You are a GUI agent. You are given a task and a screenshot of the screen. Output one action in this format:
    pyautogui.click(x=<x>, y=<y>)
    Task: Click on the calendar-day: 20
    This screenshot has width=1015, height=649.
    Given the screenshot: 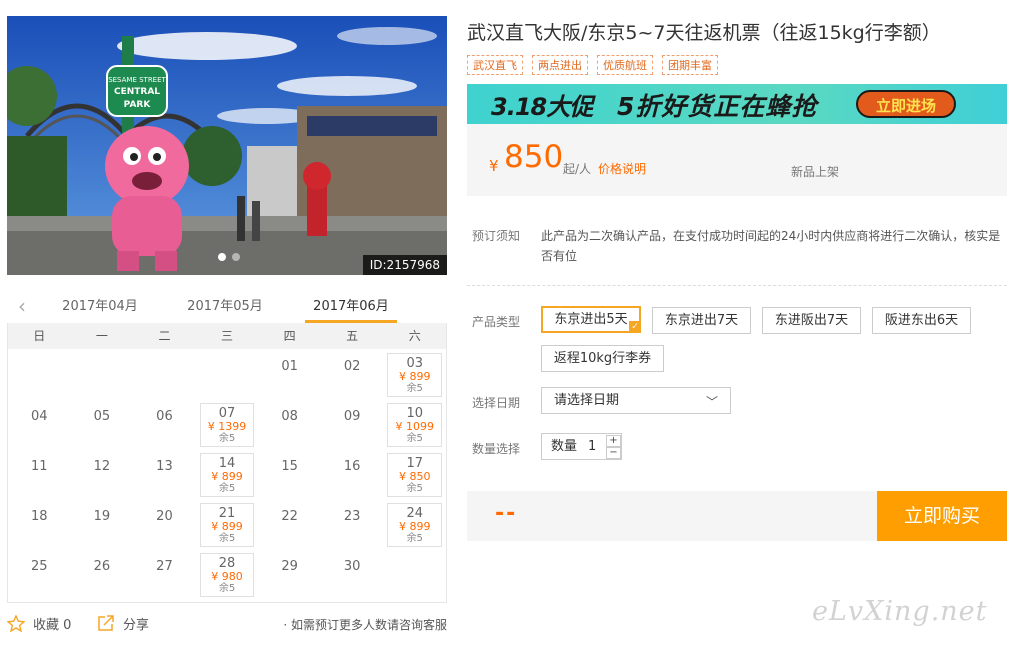 What is the action you would take?
    pyautogui.click(x=164, y=524)
    